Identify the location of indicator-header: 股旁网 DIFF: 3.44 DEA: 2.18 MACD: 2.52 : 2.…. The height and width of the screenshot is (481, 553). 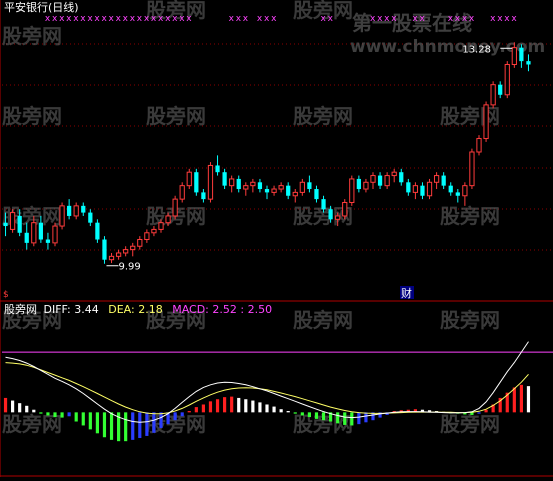
(138, 310).